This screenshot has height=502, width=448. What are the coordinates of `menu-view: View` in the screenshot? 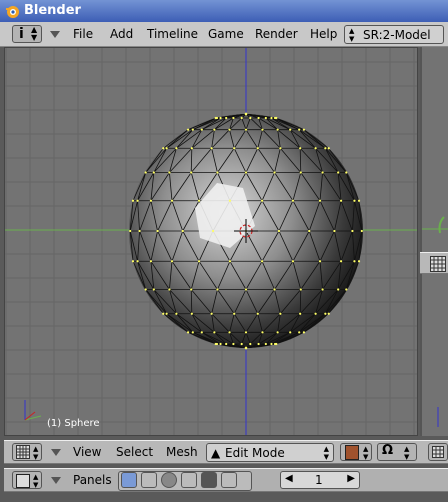 It's located at (87, 452).